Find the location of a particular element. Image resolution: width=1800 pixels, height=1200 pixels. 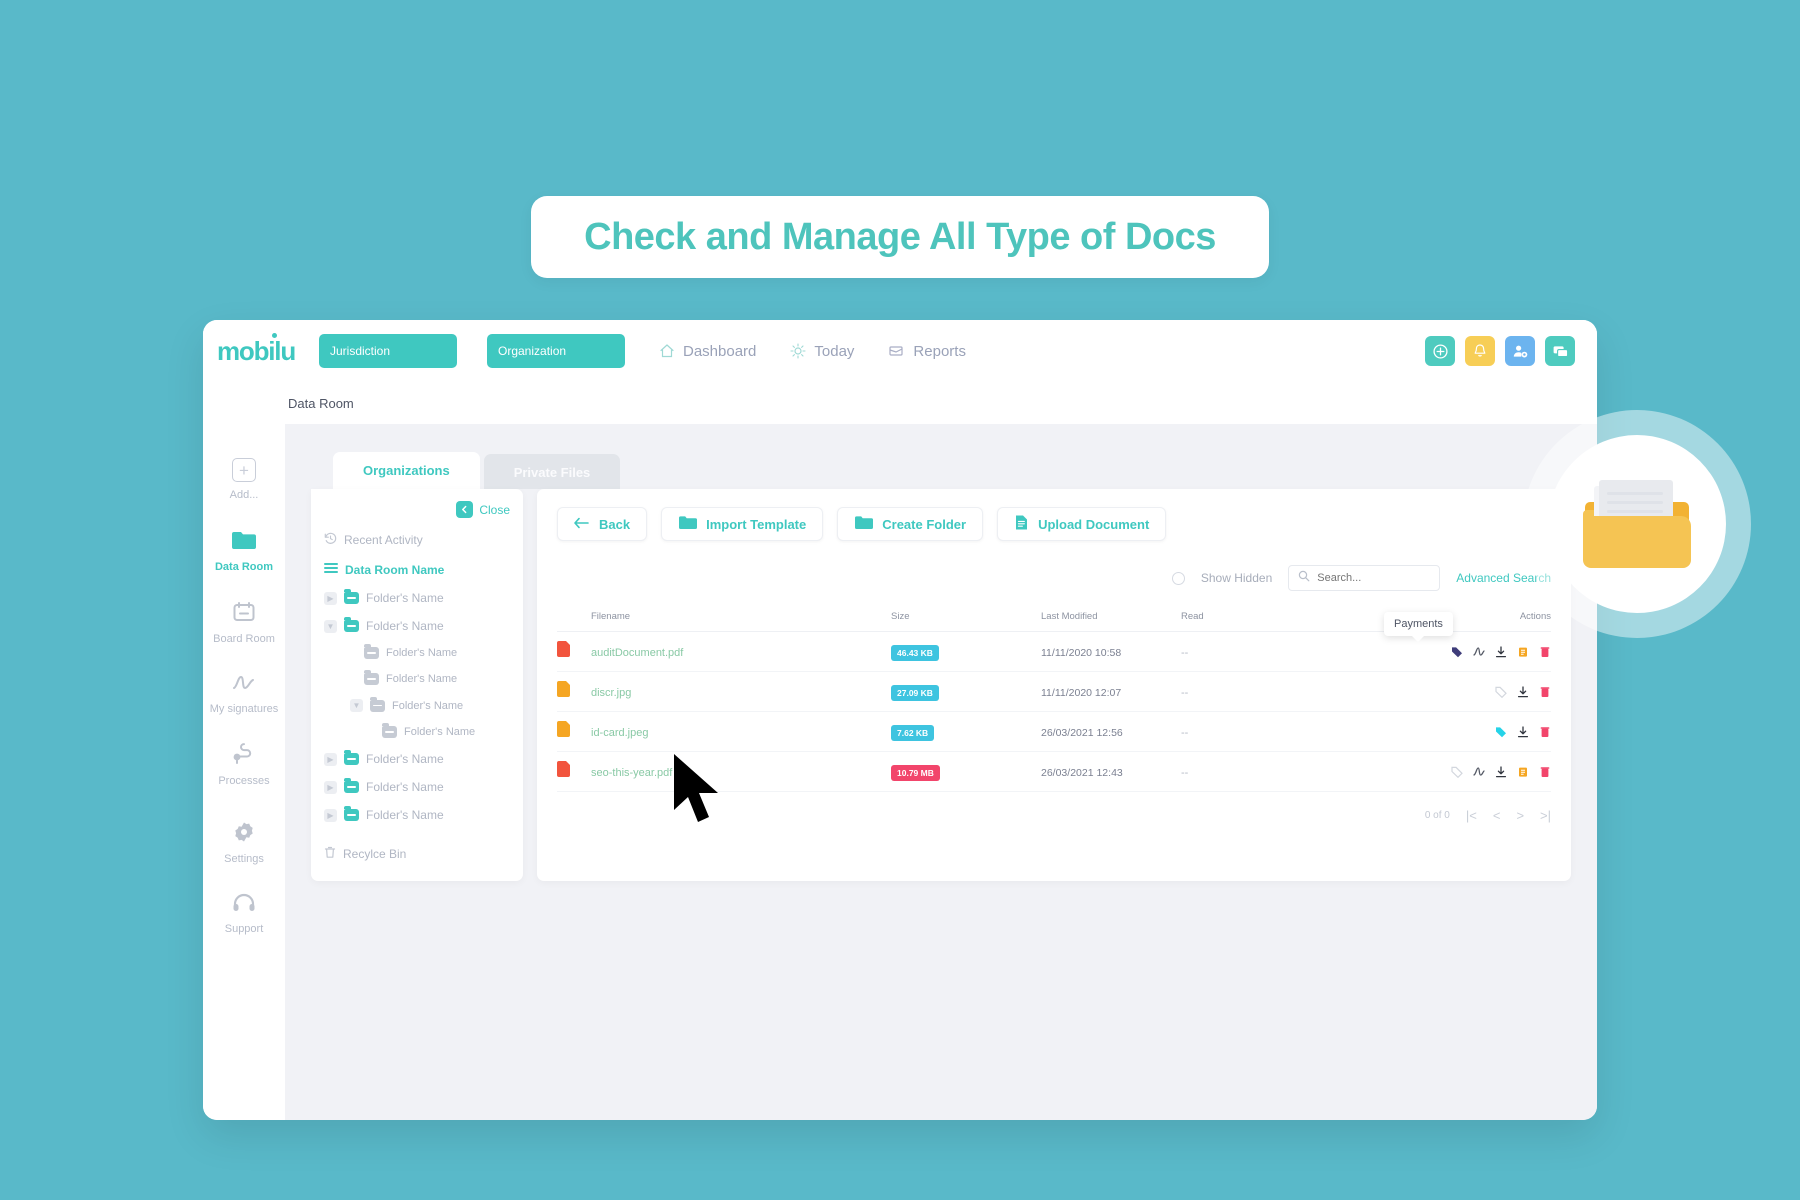

notifications-button is located at coordinates (1480, 351).